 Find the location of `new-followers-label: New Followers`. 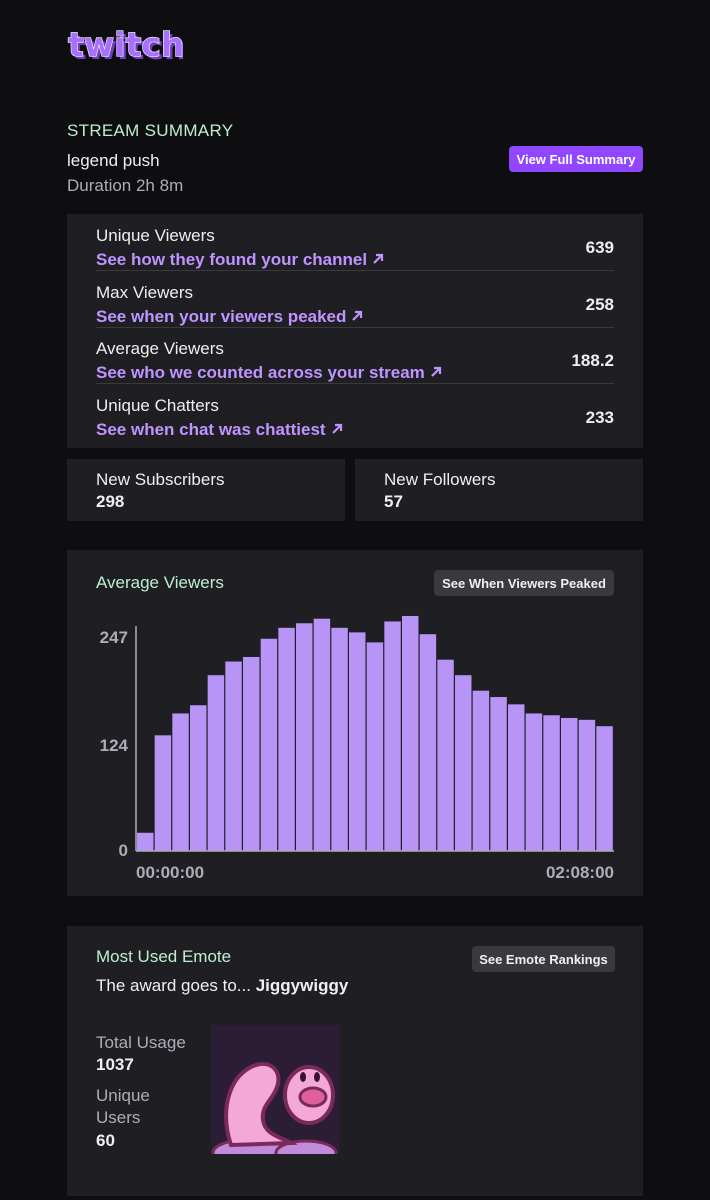

new-followers-label: New Followers is located at coordinates (440, 479).